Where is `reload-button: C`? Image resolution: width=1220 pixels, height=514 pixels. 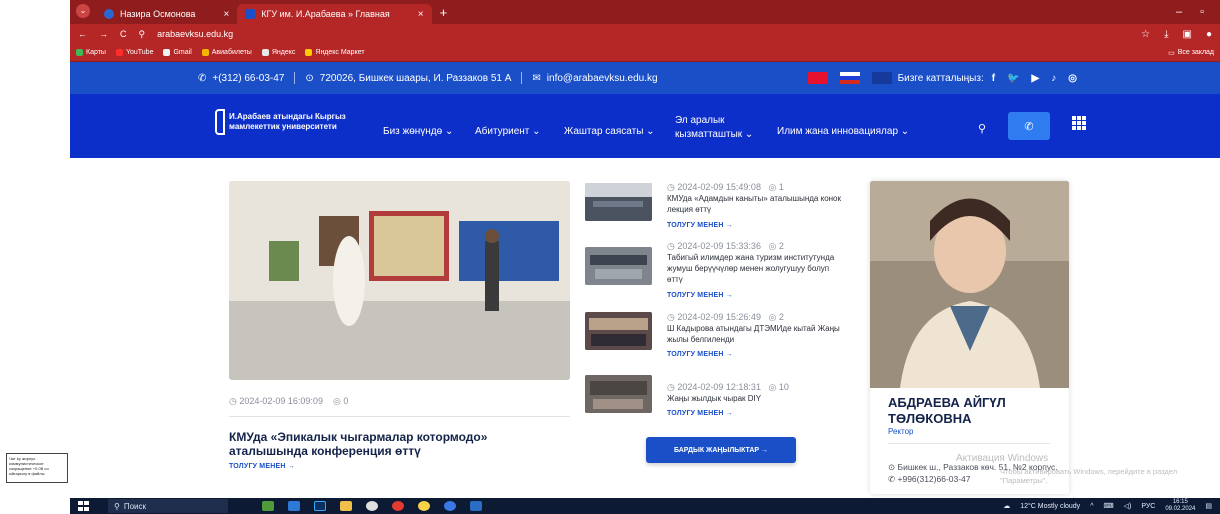
reload-button: C is located at coordinates (123, 34).